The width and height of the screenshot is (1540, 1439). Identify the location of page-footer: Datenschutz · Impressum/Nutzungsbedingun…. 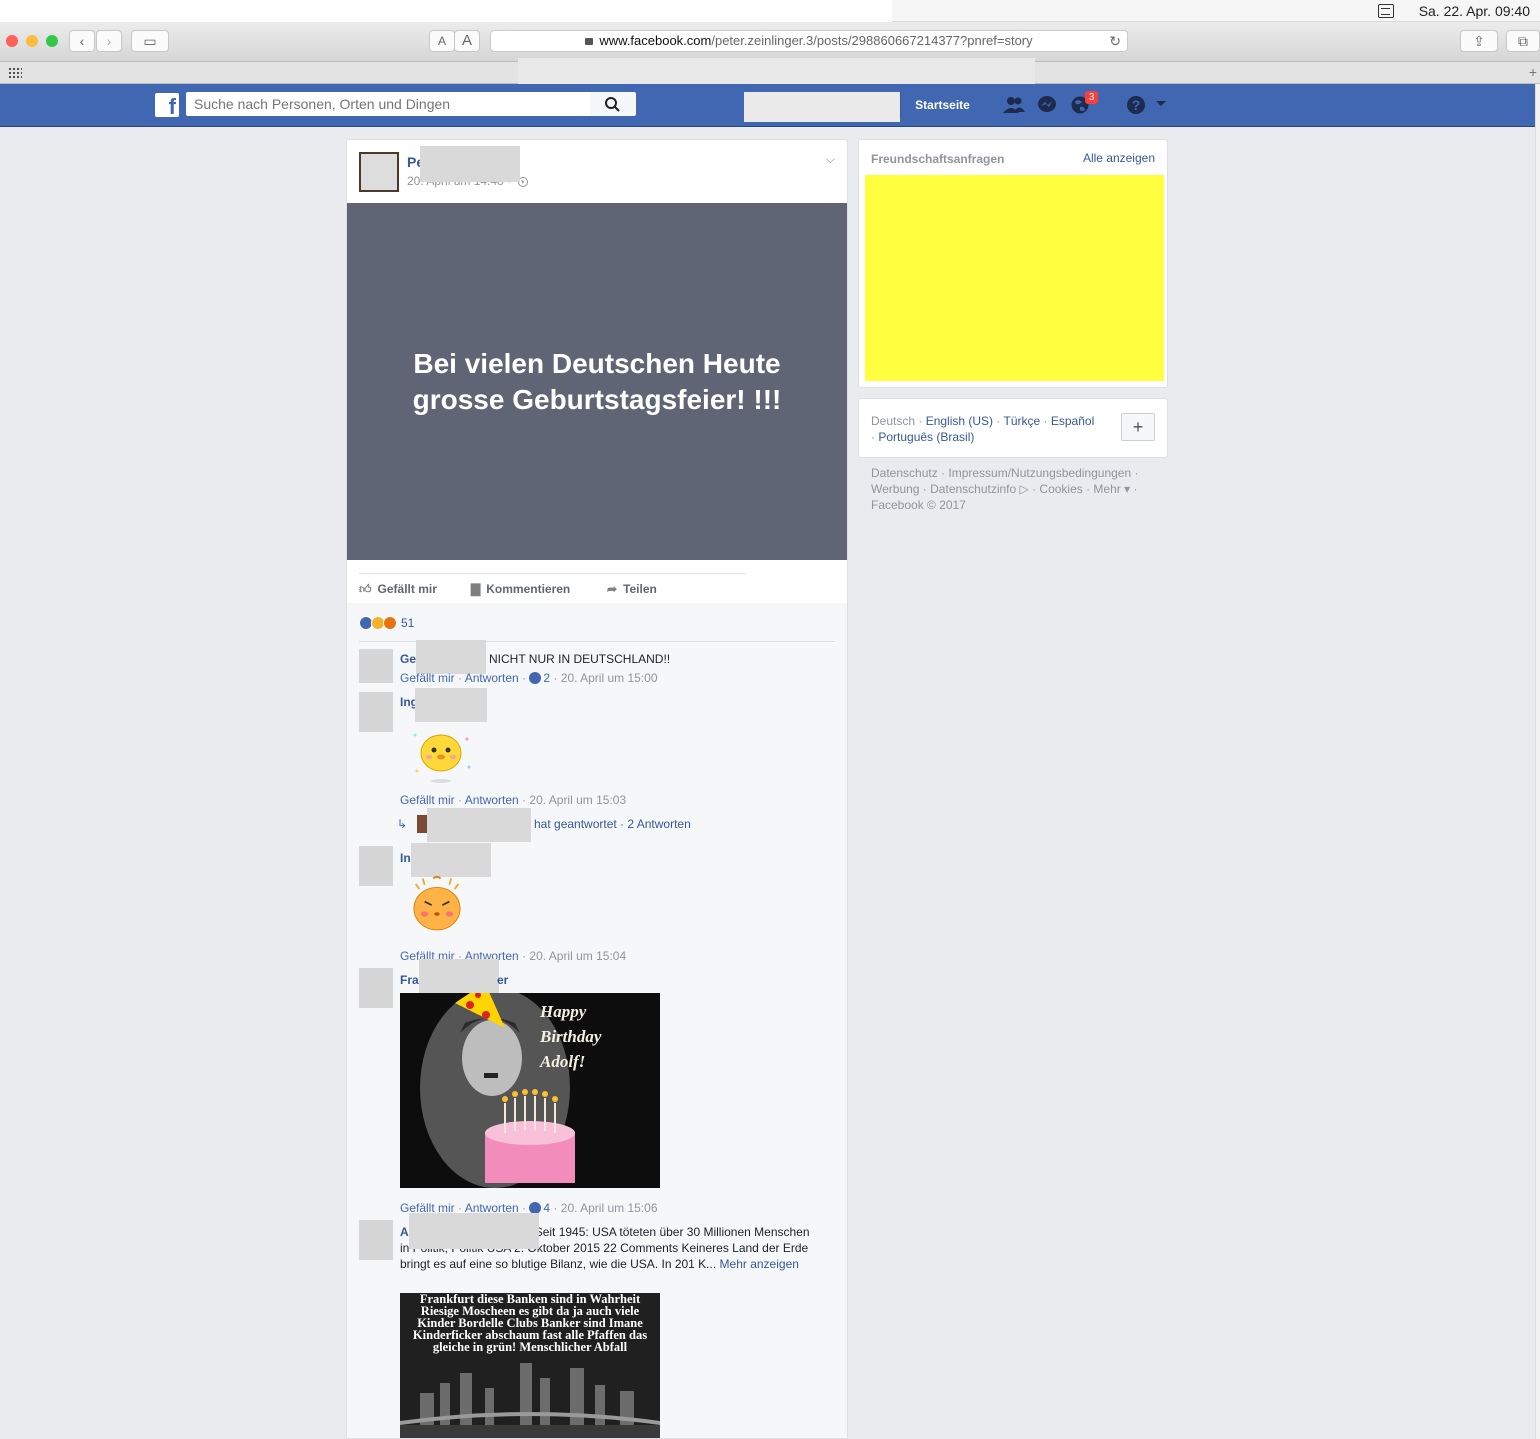
(1016, 489).